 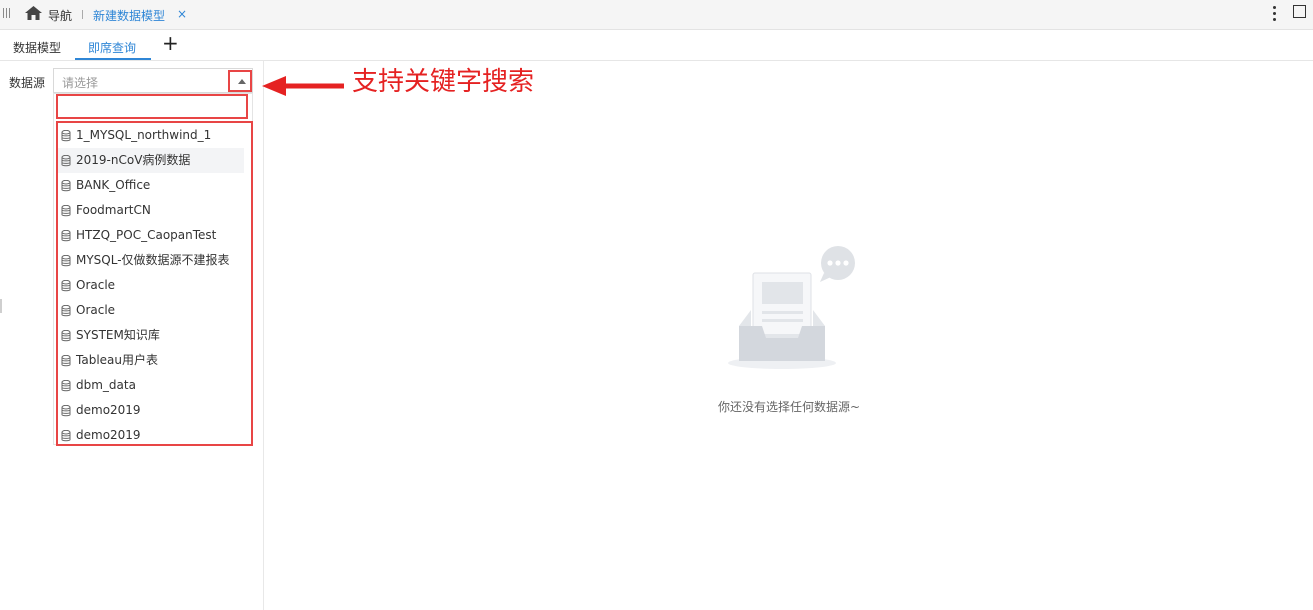 I want to click on add-tab-button: +, so click(x=170, y=43).